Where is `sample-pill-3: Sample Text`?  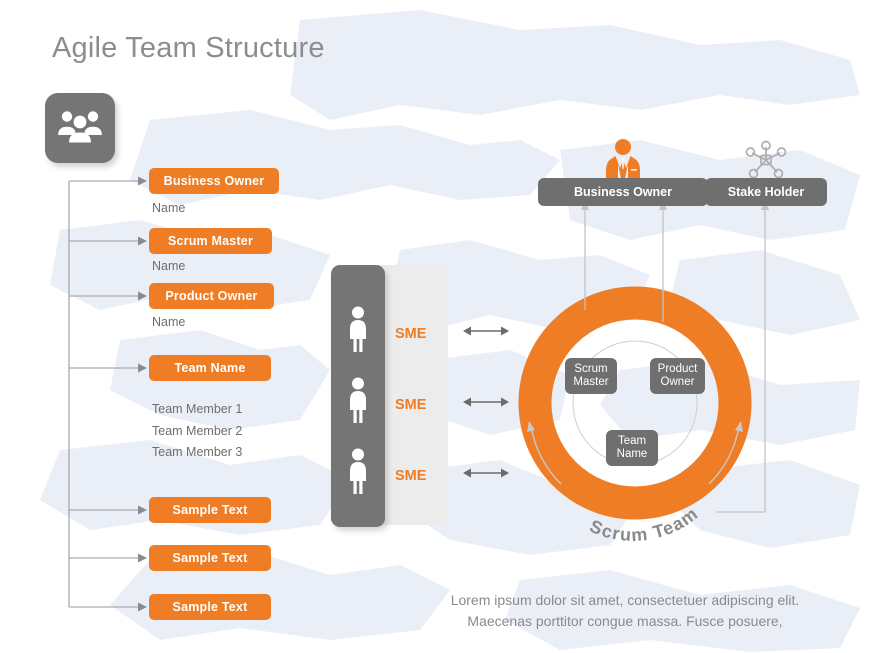 sample-pill-3: Sample Text is located at coordinates (210, 607).